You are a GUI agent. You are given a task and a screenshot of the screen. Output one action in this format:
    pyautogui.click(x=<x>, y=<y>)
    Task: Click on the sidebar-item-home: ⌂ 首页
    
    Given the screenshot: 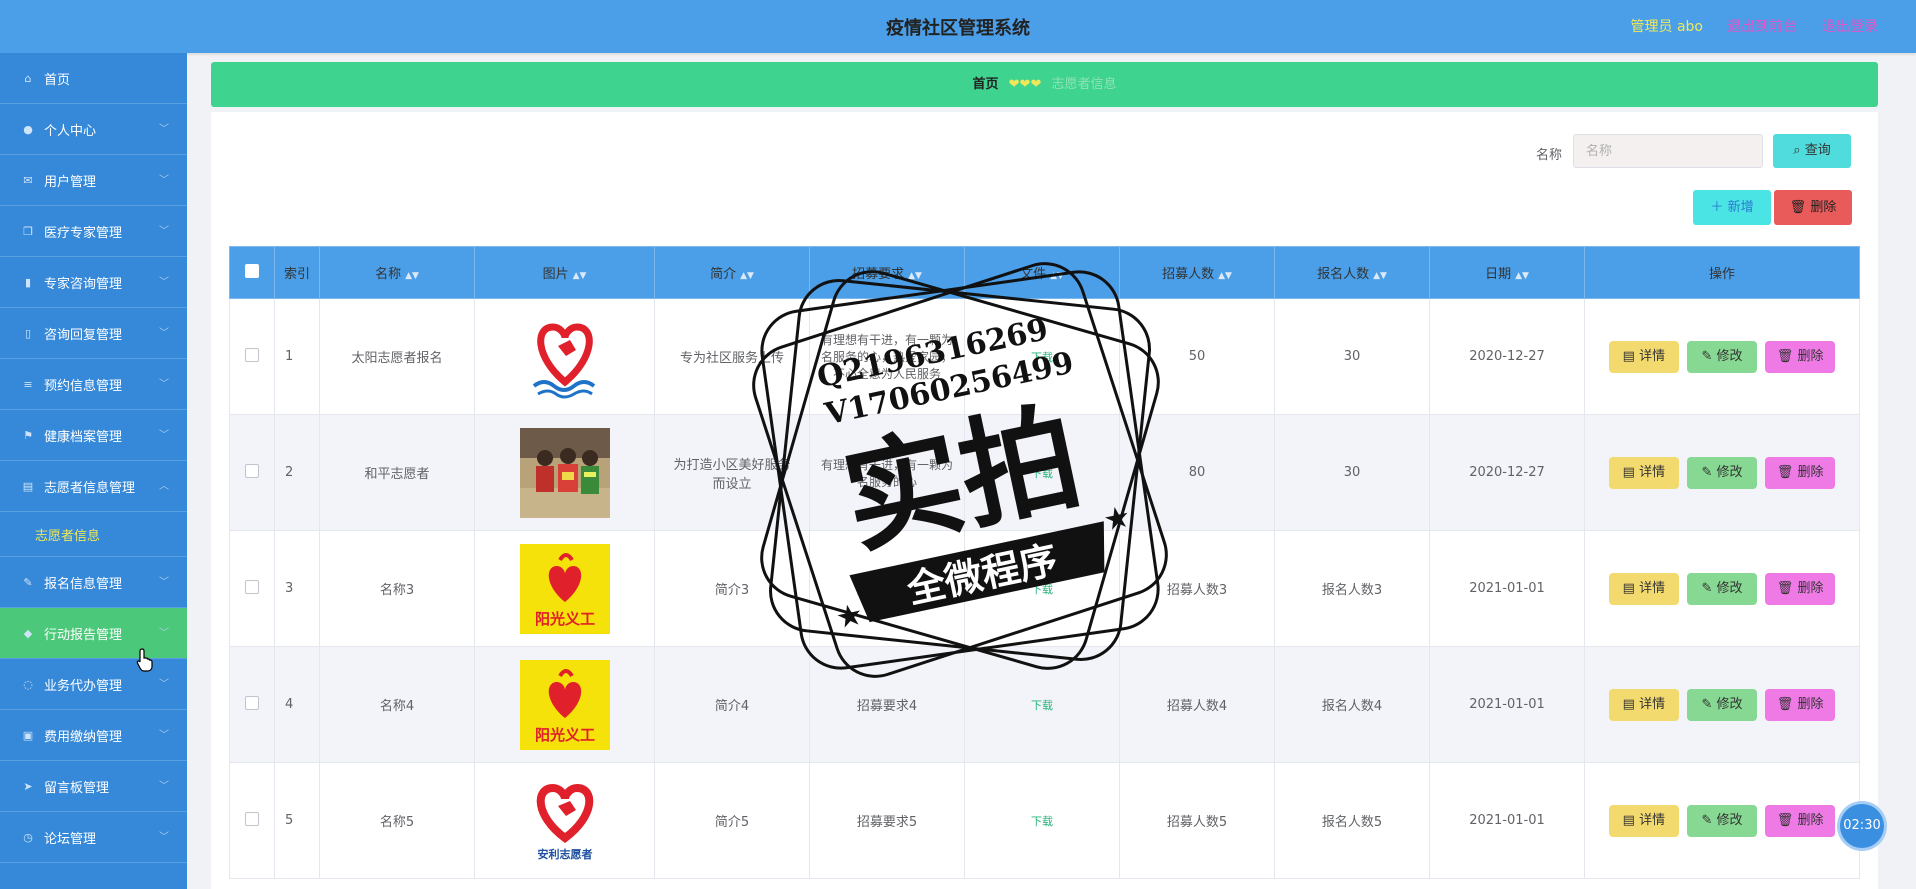 What is the action you would take?
    pyautogui.click(x=93, y=78)
    